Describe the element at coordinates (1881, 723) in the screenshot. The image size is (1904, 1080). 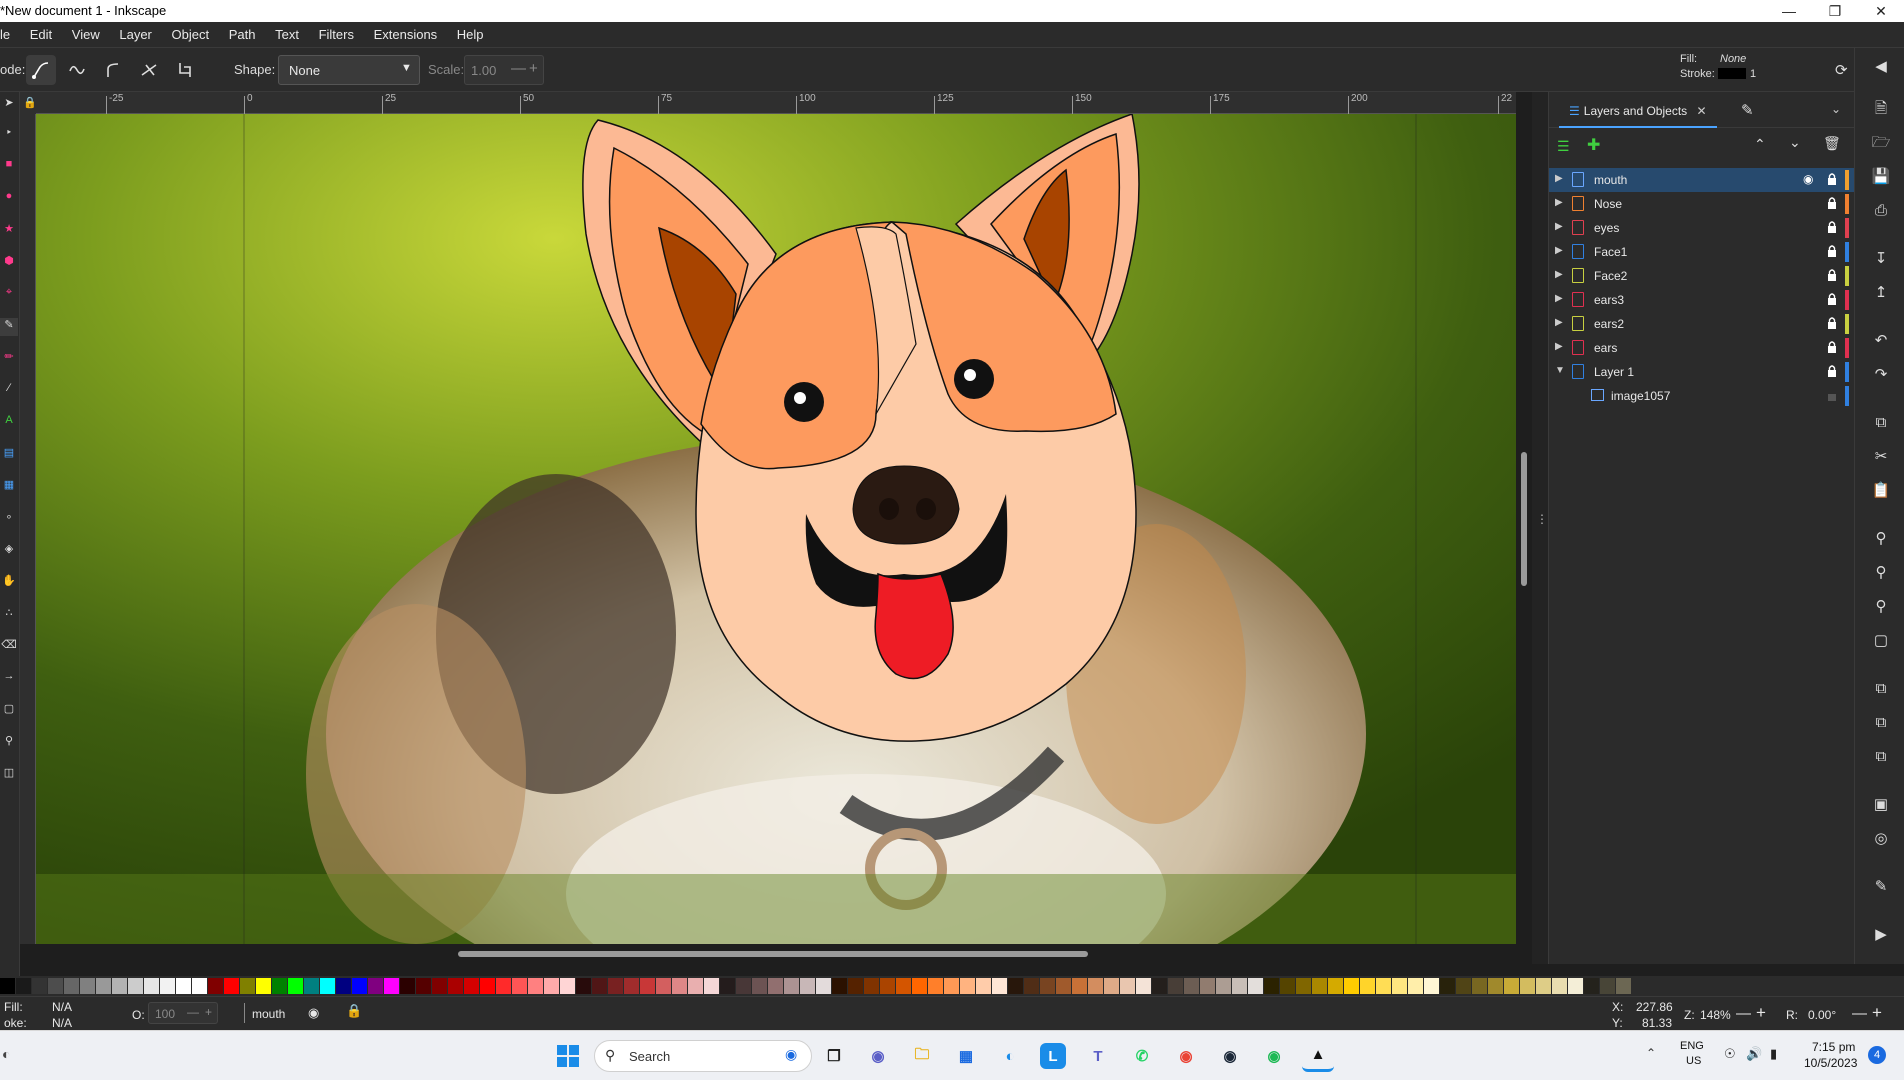
I see `clone-icon: ⧉` at that location.